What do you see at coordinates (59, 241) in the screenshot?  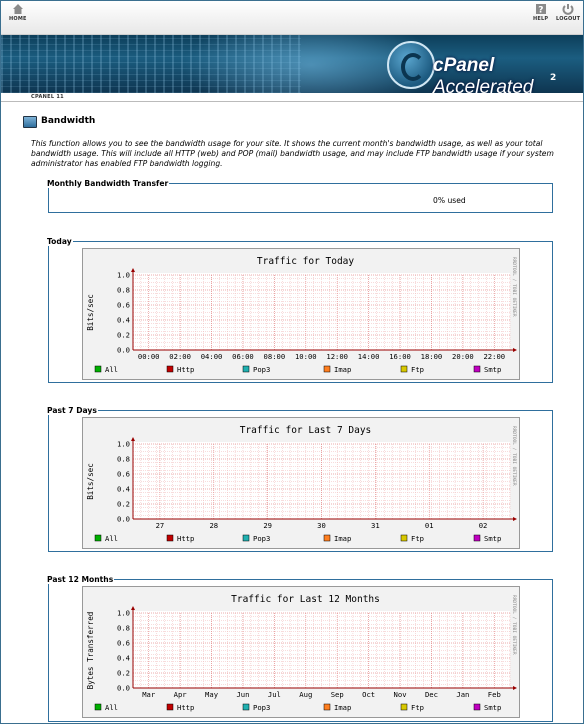 I see `today-legend: Today` at bounding box center [59, 241].